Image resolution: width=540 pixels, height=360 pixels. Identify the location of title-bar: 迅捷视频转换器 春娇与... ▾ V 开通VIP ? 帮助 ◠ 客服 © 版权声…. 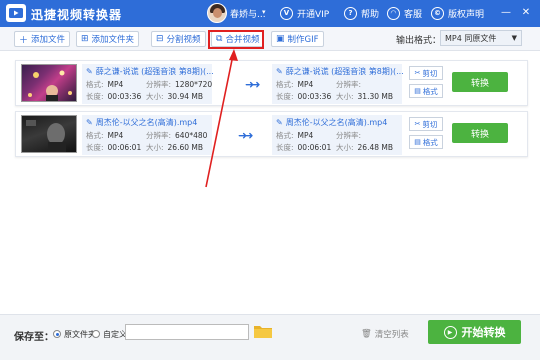
(270, 13).